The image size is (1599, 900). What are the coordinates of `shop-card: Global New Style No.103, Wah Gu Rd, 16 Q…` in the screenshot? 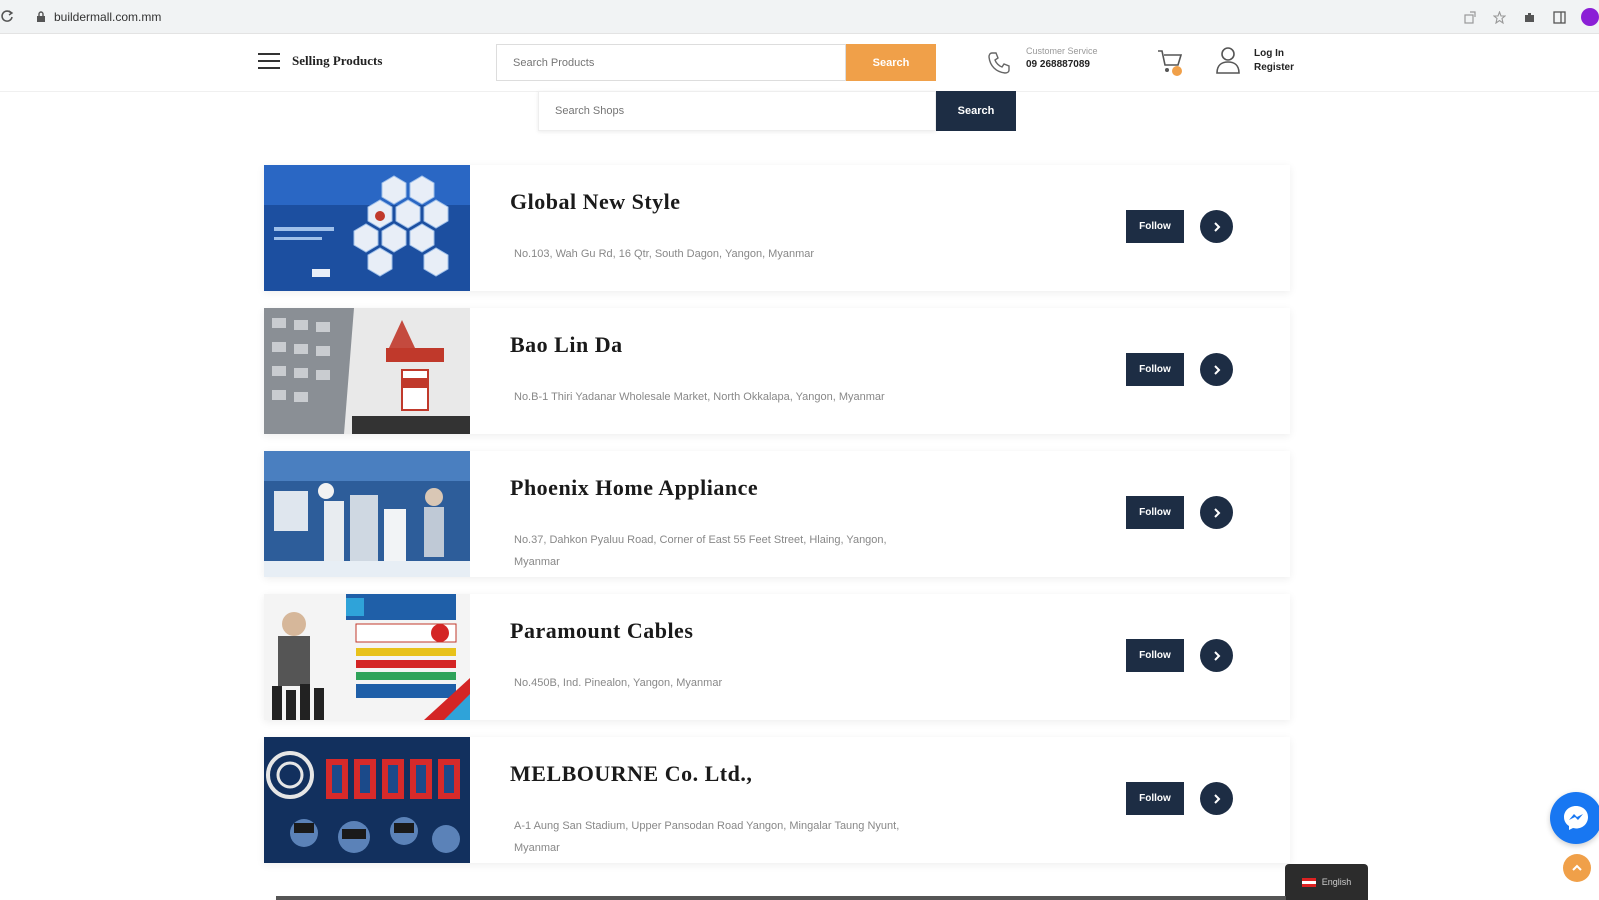 It's located at (777, 228).